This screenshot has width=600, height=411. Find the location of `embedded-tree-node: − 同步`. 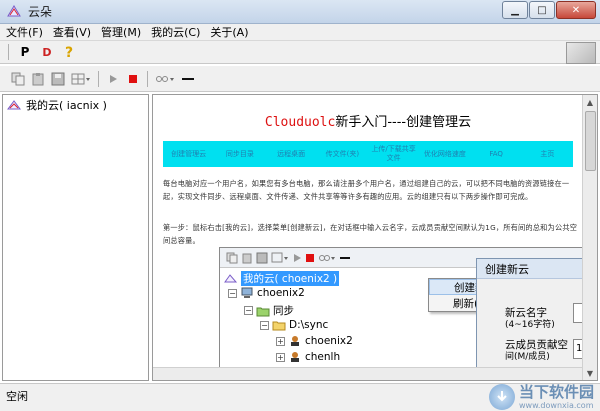

embedded-tree-node: − 同步 is located at coordinates (269, 310).